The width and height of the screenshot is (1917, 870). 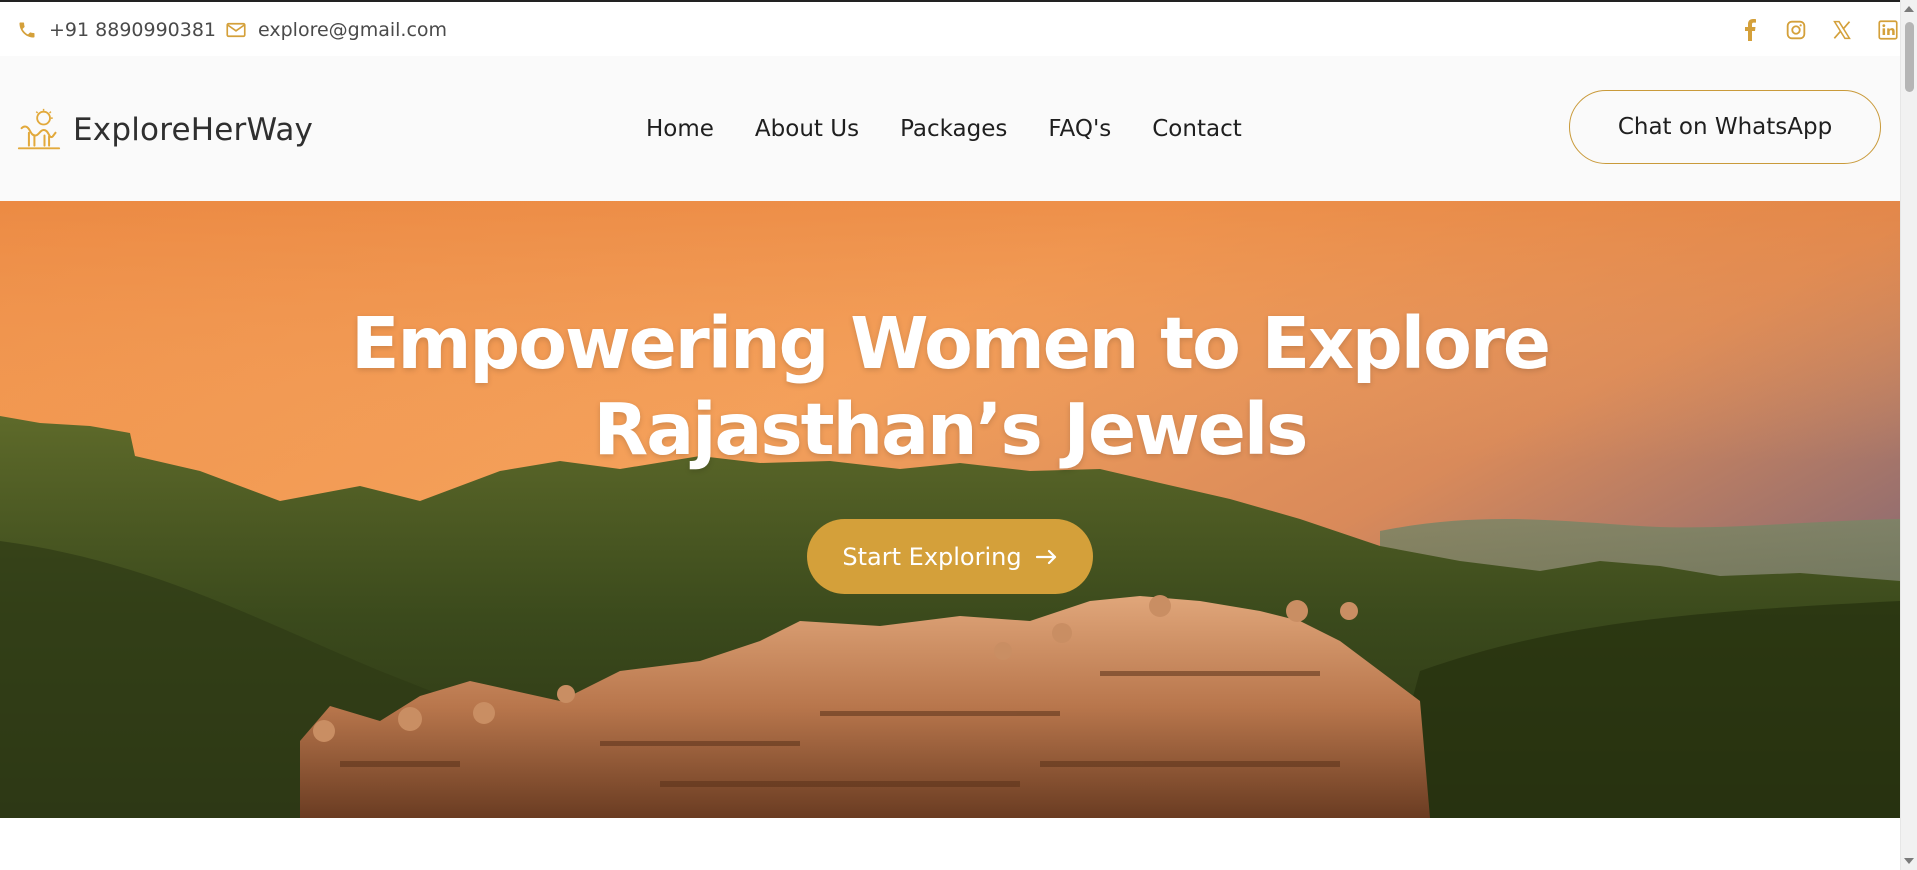 What do you see at coordinates (953, 129) in the screenshot?
I see `nav-packages: Packages` at bounding box center [953, 129].